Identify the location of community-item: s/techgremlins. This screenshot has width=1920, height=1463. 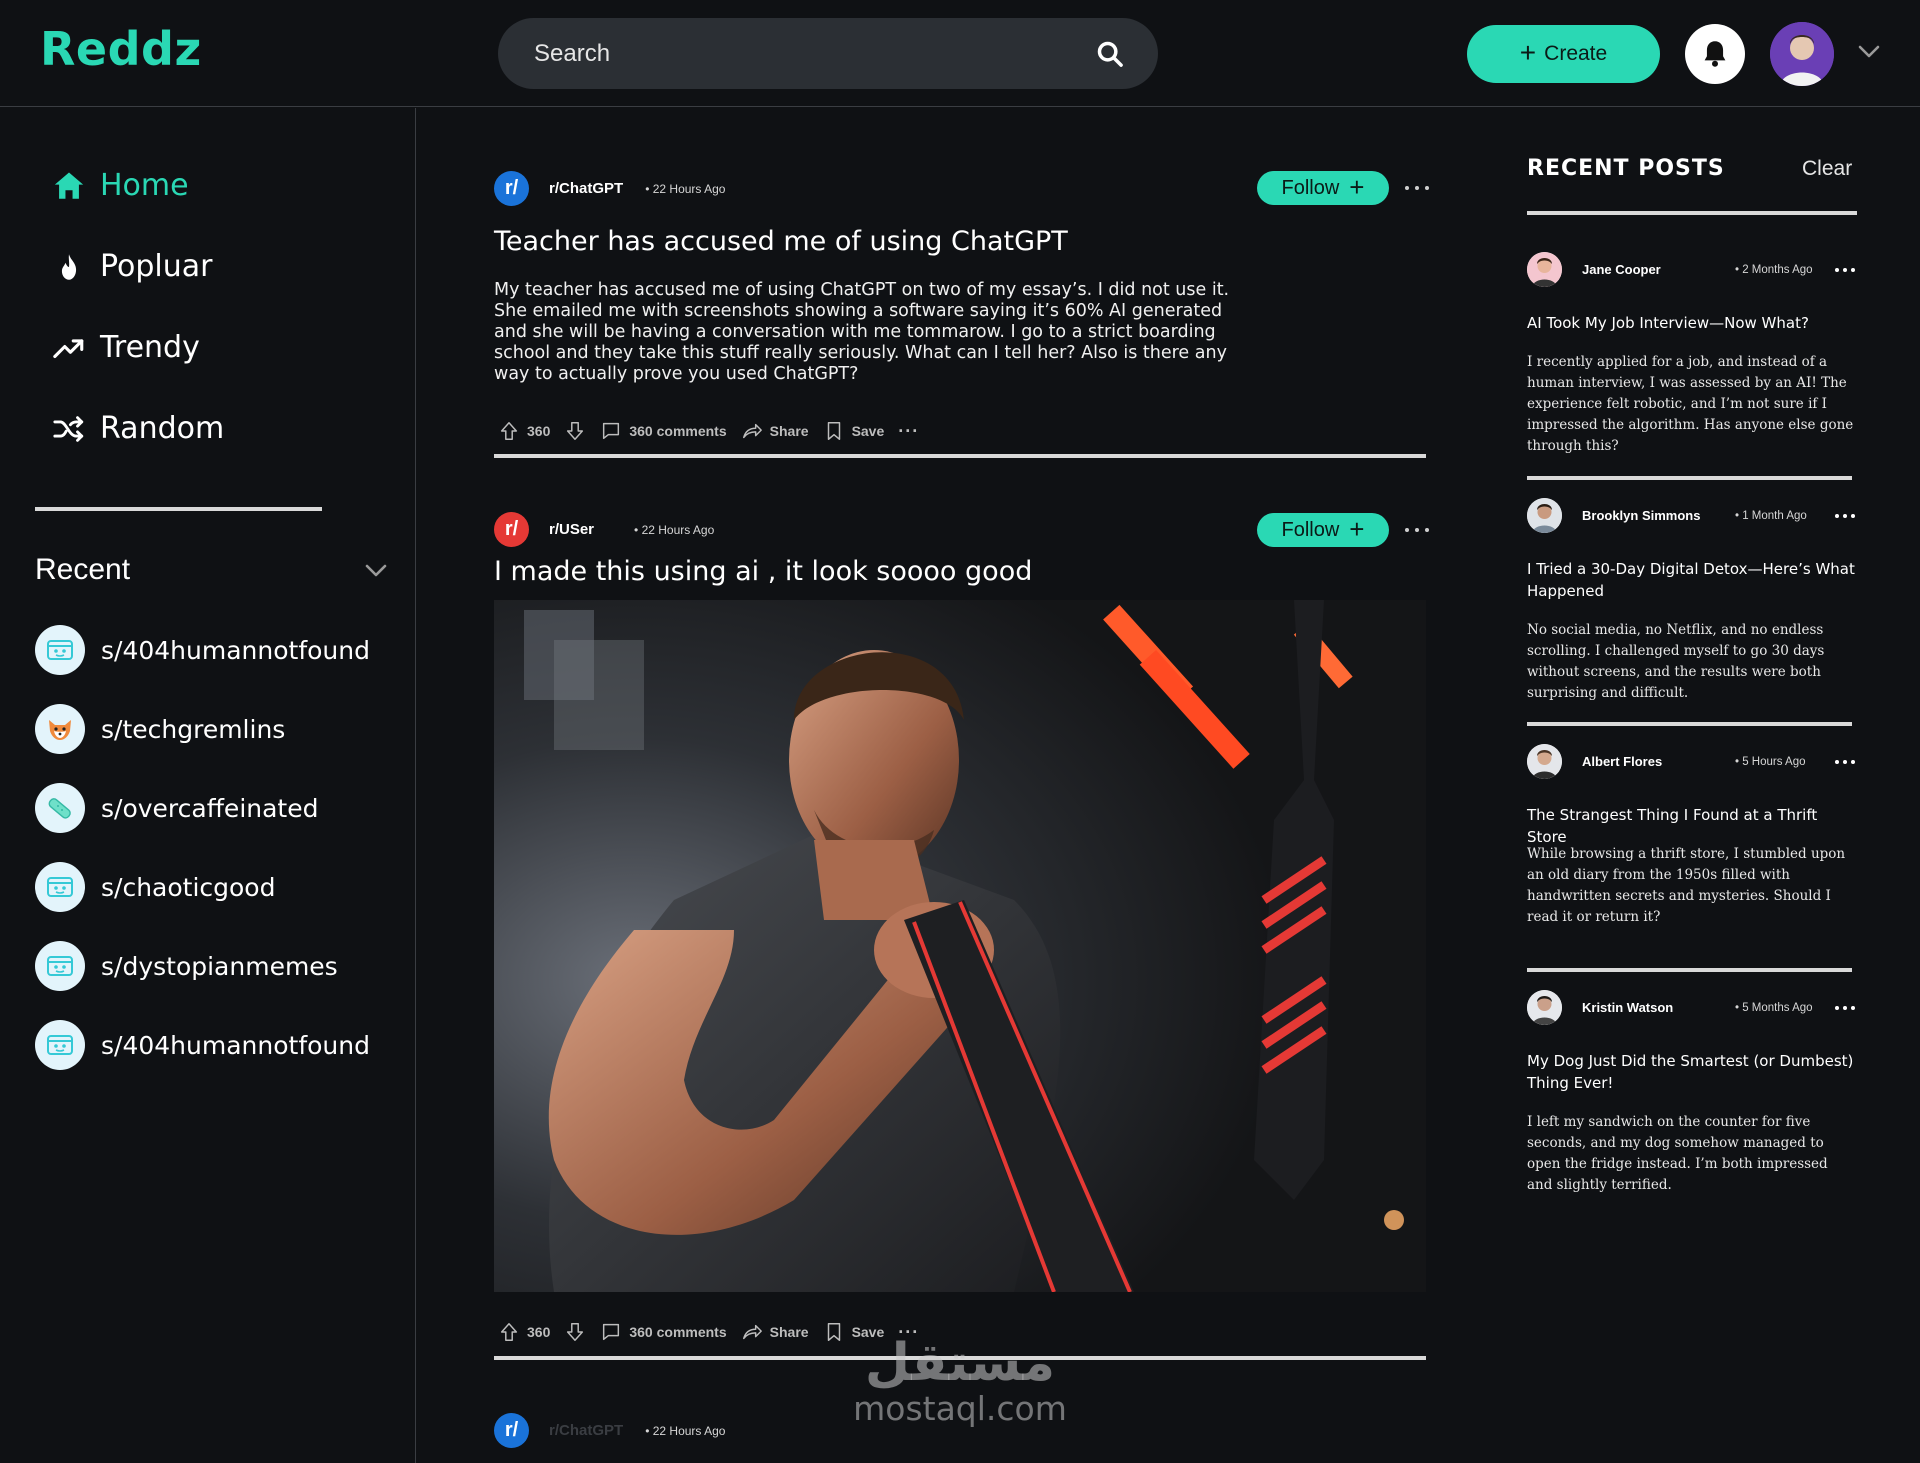
(160, 729).